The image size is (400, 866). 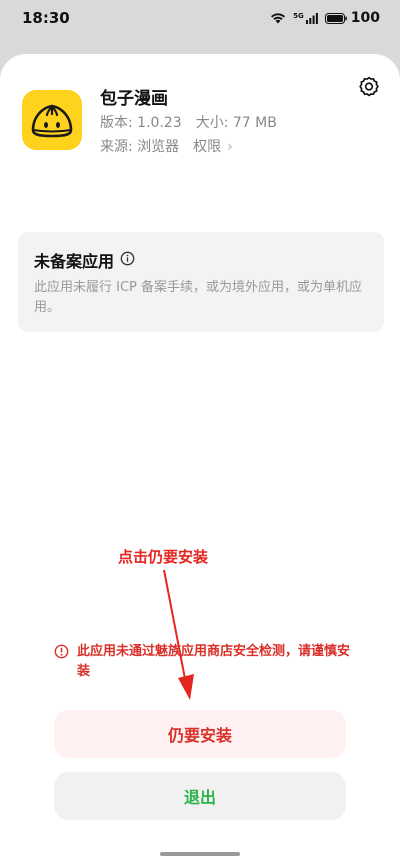 I want to click on app-header: 包子漫画 版本: 1.0.23 大小: 77 MB 来源: 浏览器 权限 ›, so click(x=149, y=123).